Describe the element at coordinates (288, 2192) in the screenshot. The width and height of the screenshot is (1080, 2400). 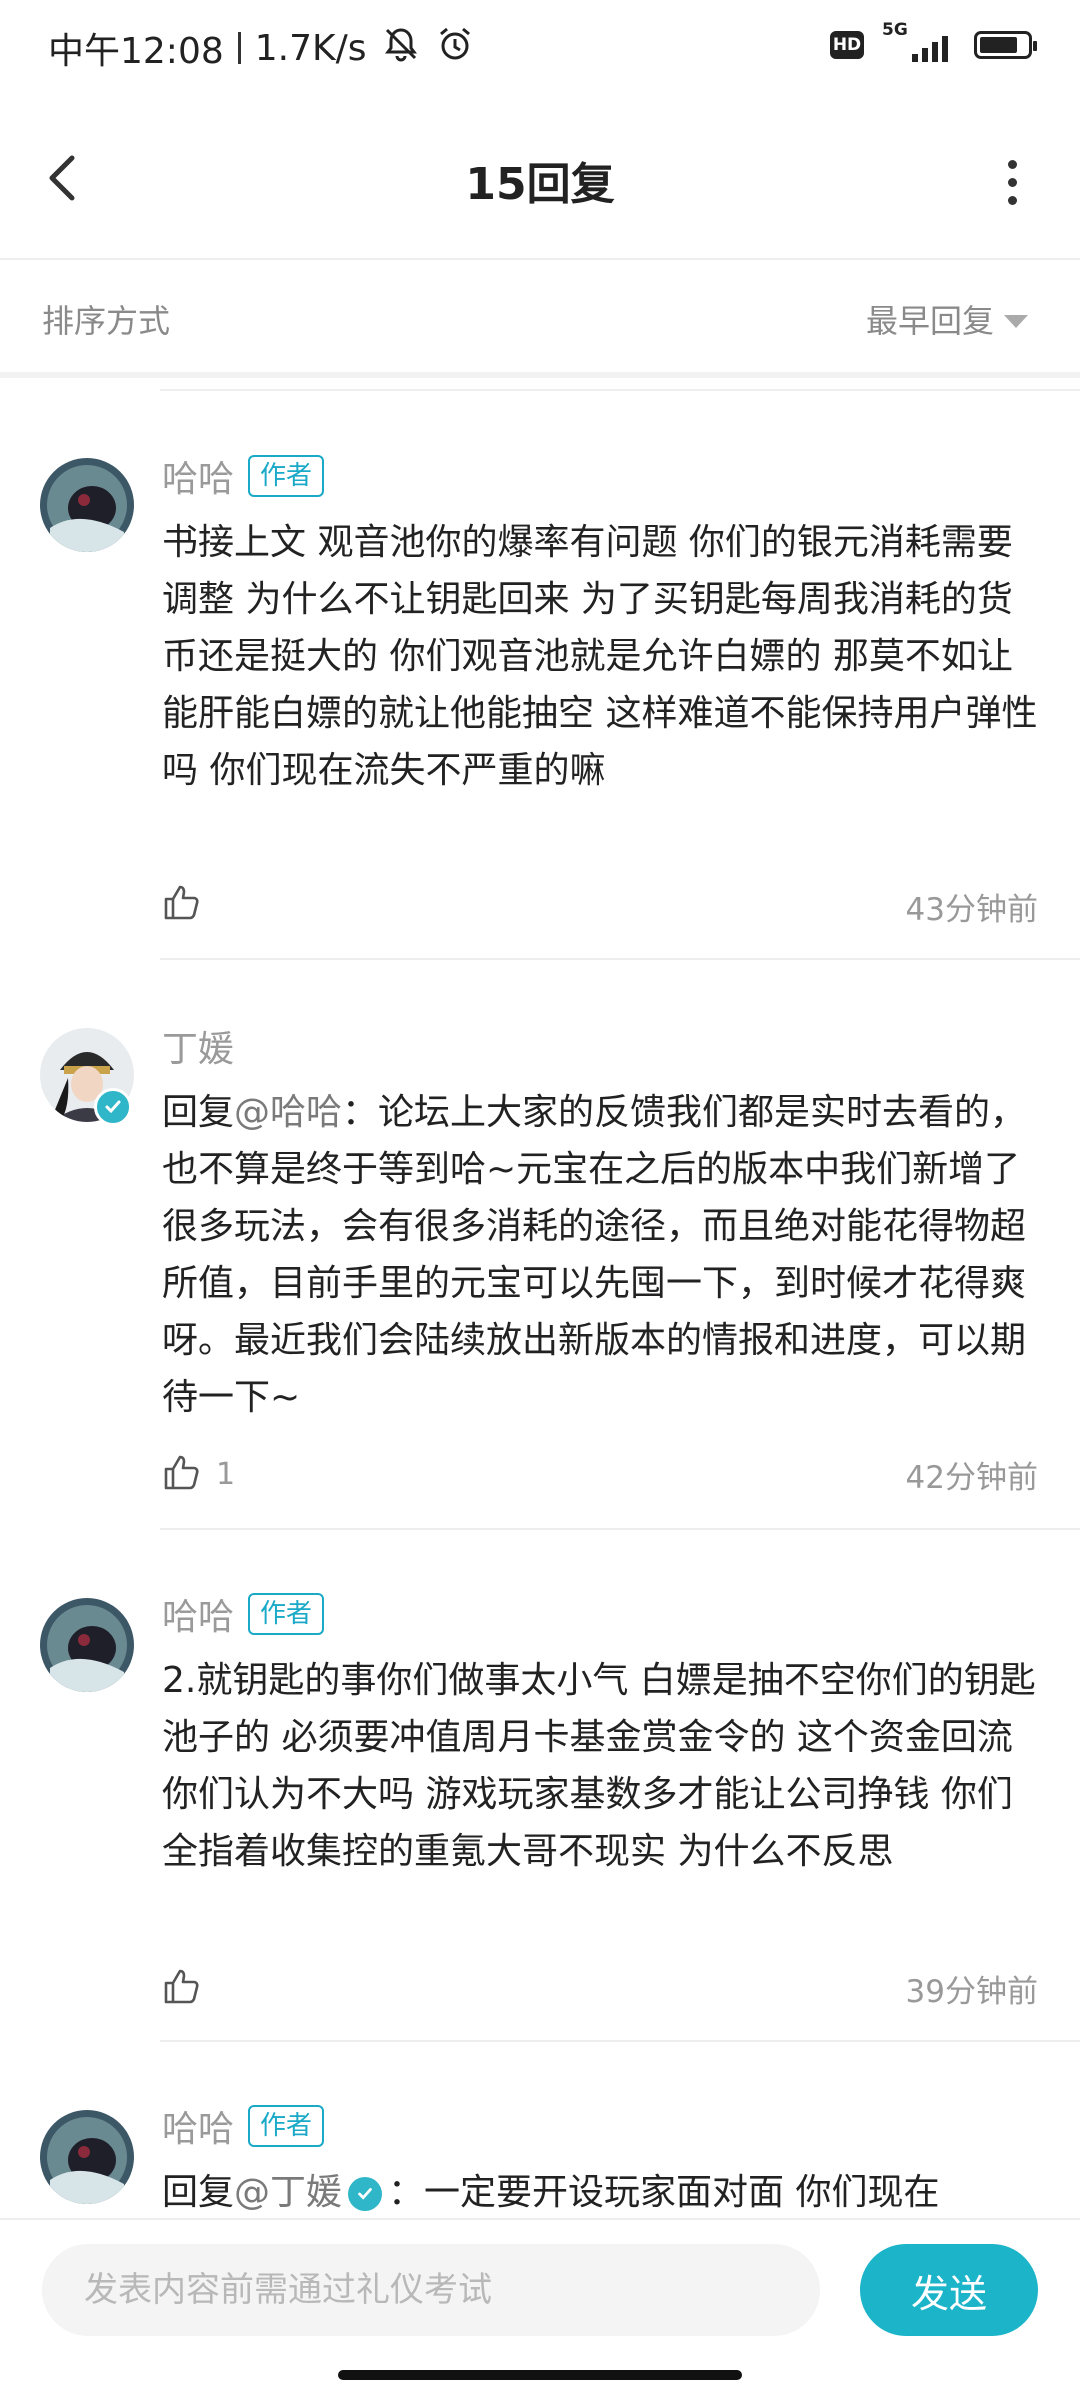
I see `mention-link: @丁媛` at that location.